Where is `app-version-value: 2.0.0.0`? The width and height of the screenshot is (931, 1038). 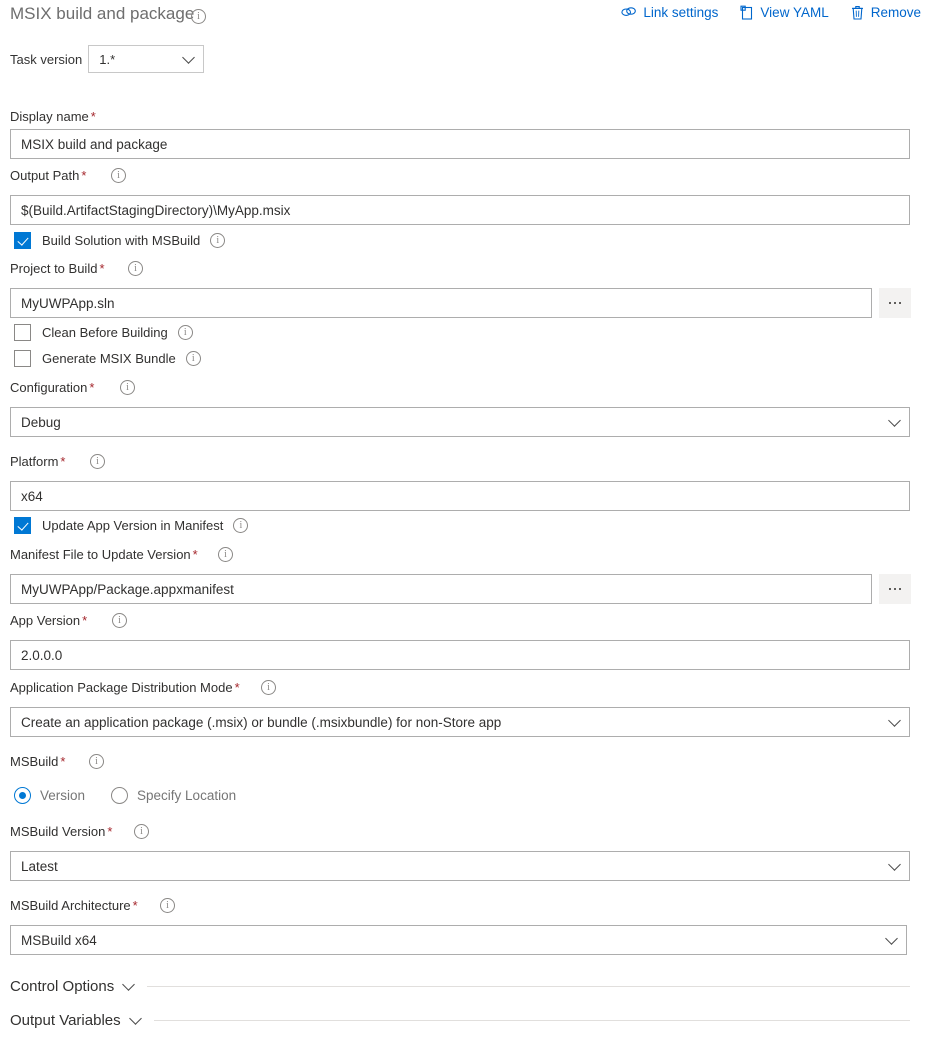
app-version-value: 2.0.0.0 is located at coordinates (42, 655).